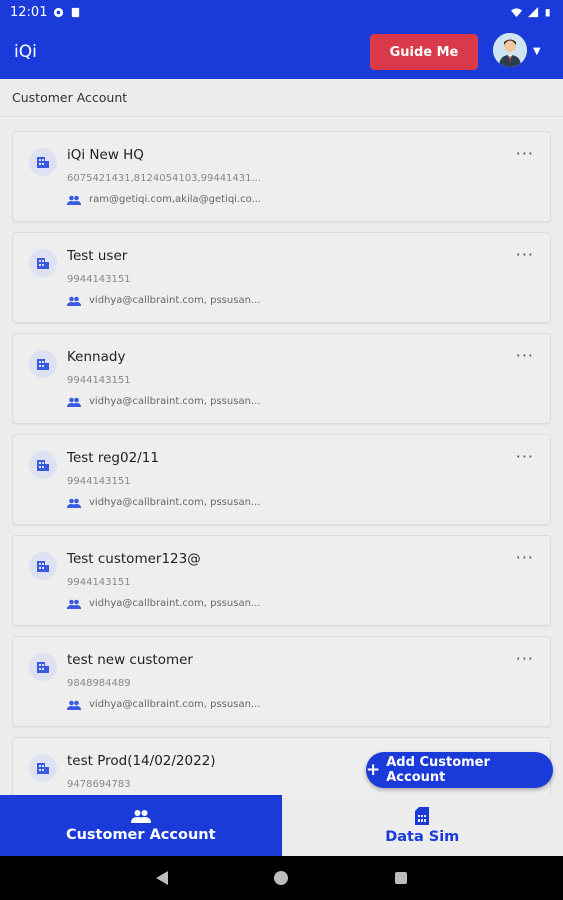  I want to click on bottom-nav: Customer Account Data Sim, so click(281, 825).